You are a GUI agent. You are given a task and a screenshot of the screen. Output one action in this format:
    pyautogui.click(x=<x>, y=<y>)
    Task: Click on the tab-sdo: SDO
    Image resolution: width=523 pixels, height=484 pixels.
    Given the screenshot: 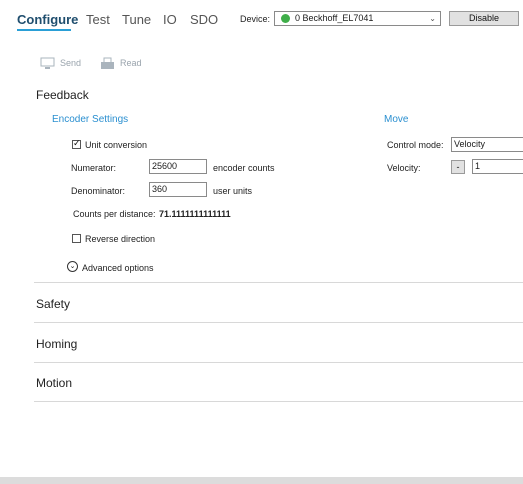 What is the action you would take?
    pyautogui.click(x=204, y=19)
    